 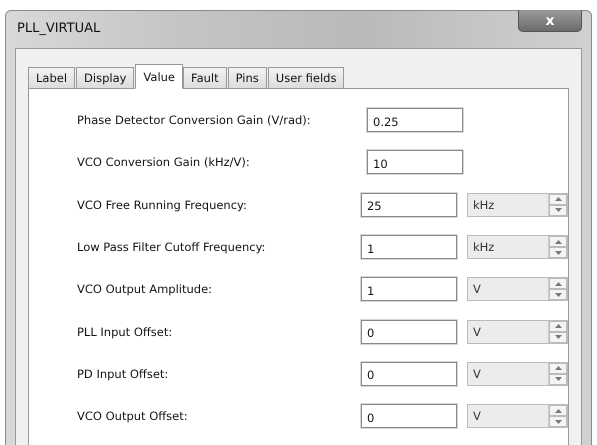 What do you see at coordinates (162, 205) in the screenshot?
I see `field-label: VCO Free Running Frequency:` at bounding box center [162, 205].